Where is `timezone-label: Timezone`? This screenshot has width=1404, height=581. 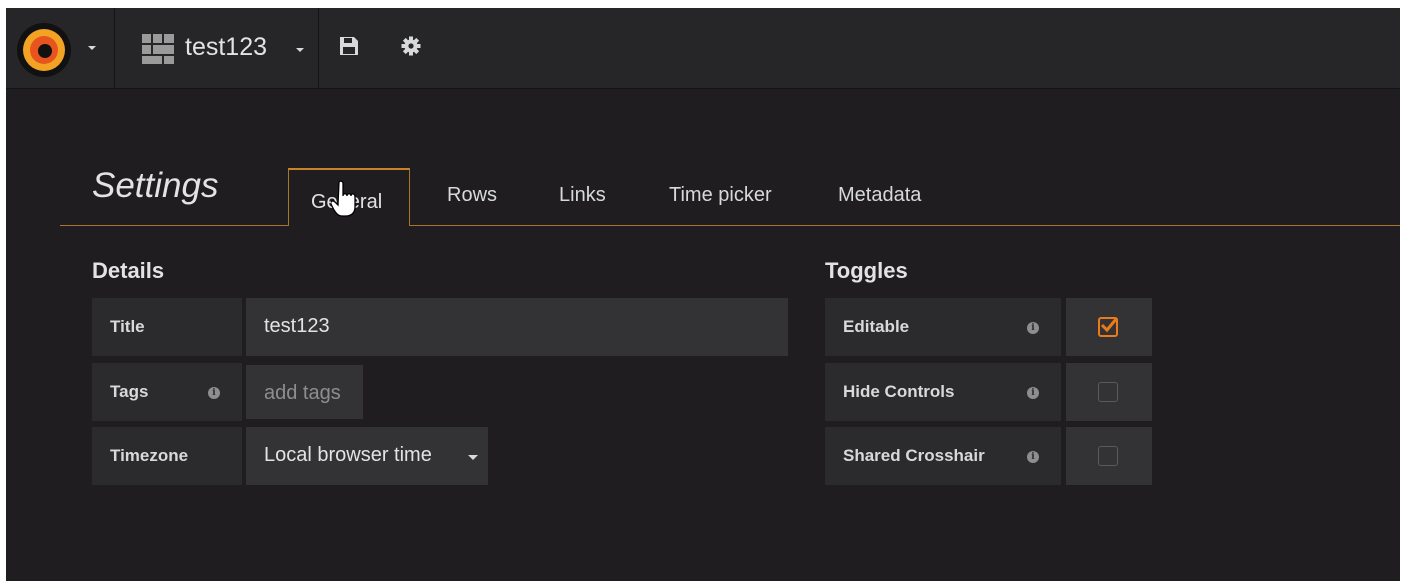
timezone-label: Timezone is located at coordinates (149, 455).